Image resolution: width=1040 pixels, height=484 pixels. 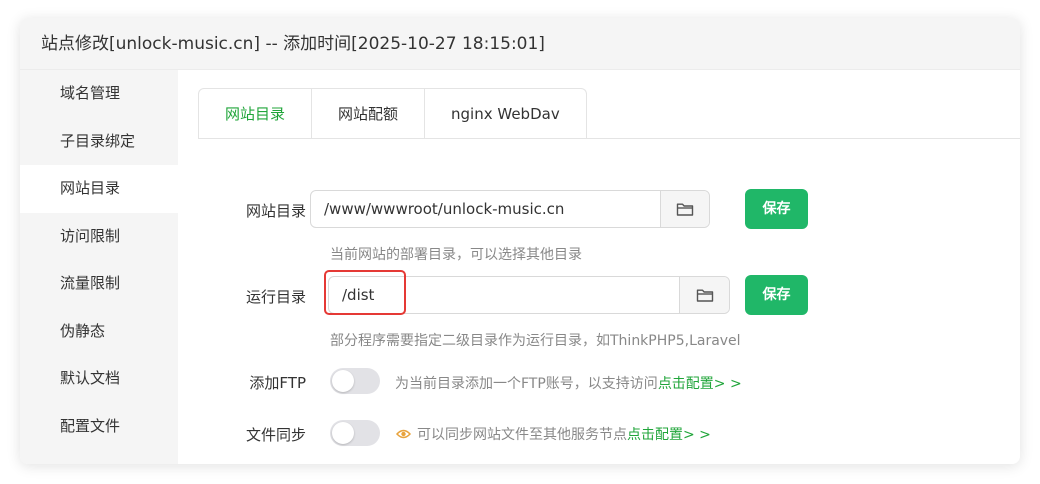 I want to click on sidebar-item-access-limit: 访问限制, so click(x=99, y=237).